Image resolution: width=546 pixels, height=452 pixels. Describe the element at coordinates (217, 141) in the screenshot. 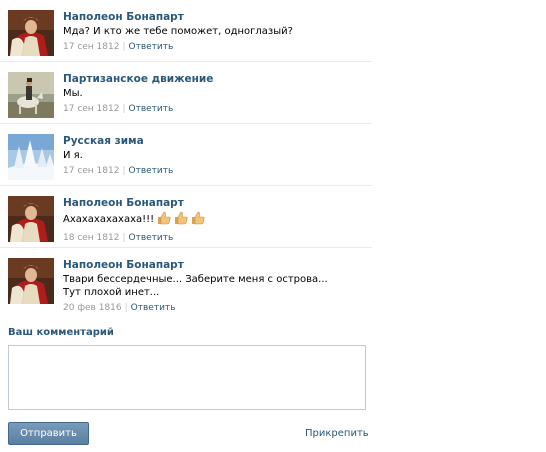

I see `comment-author: Русская зима` at that location.